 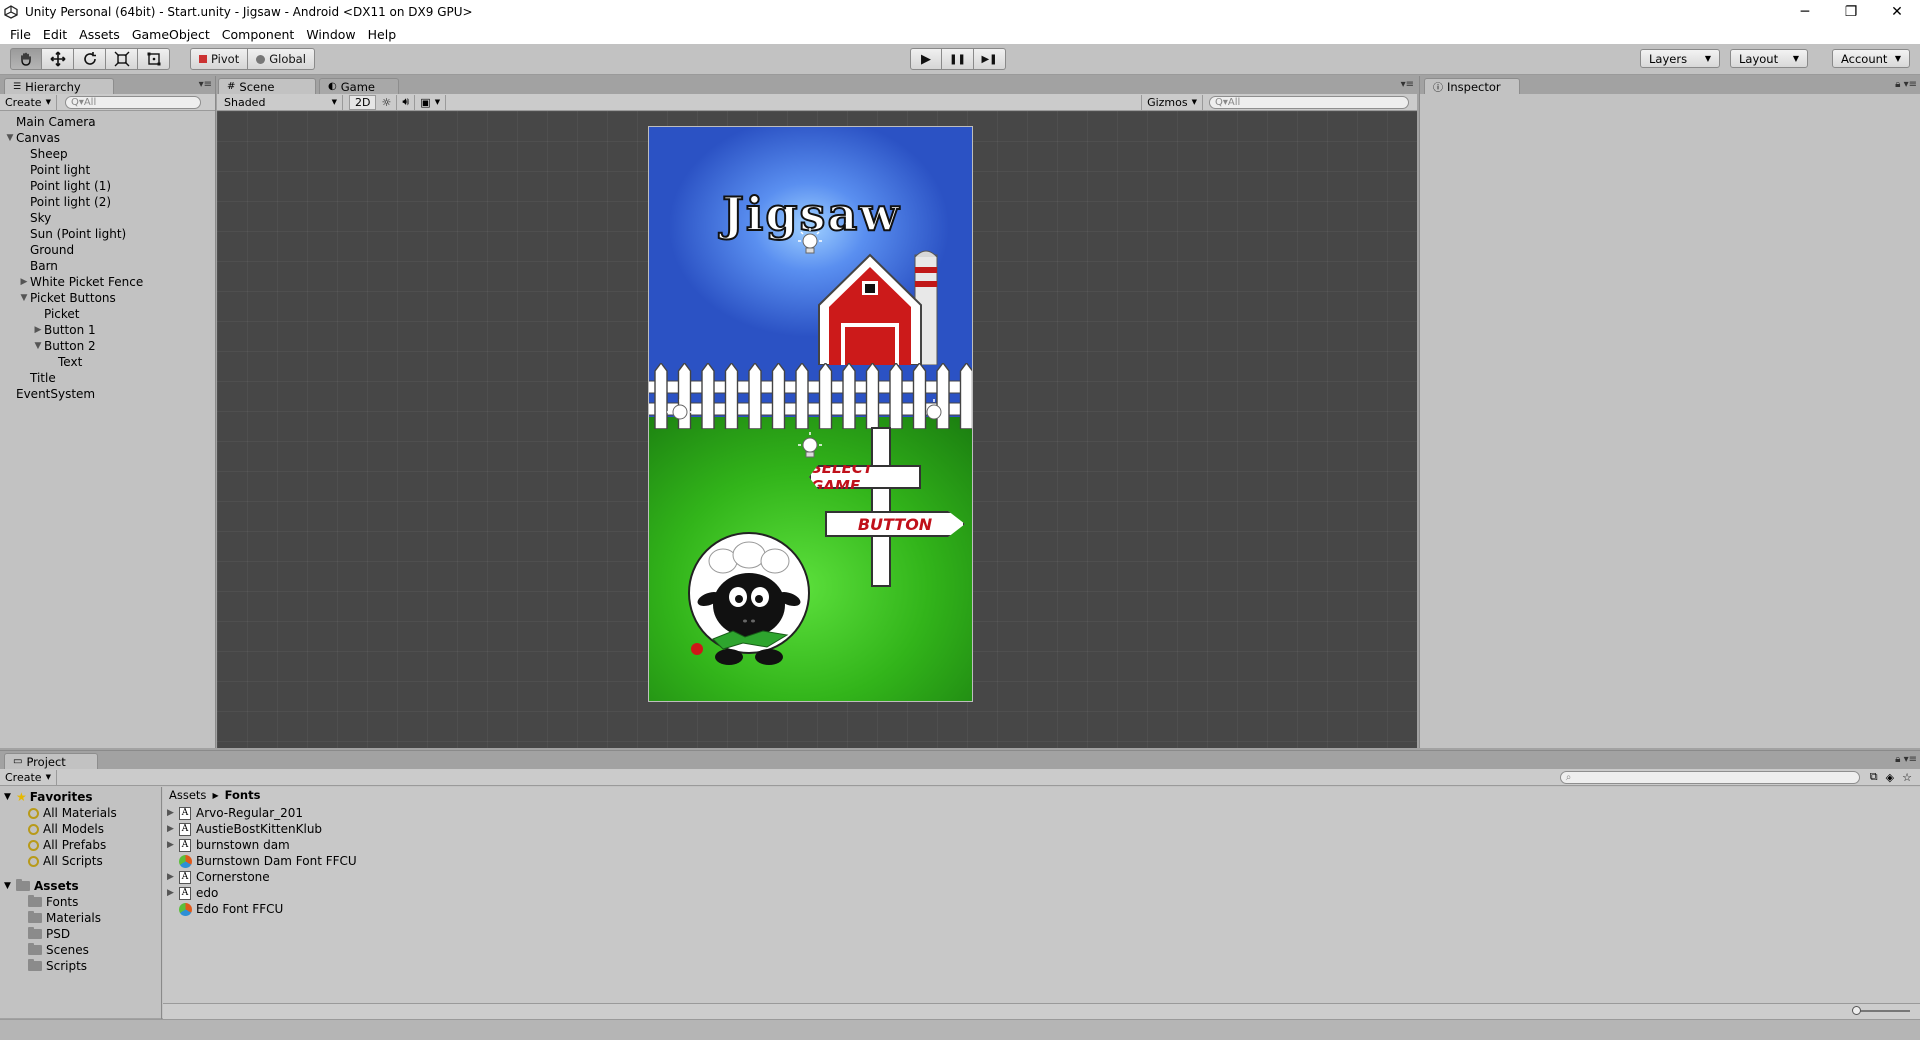 I want to click on hierarchy-search-input: Q▾All, so click(x=132, y=102).